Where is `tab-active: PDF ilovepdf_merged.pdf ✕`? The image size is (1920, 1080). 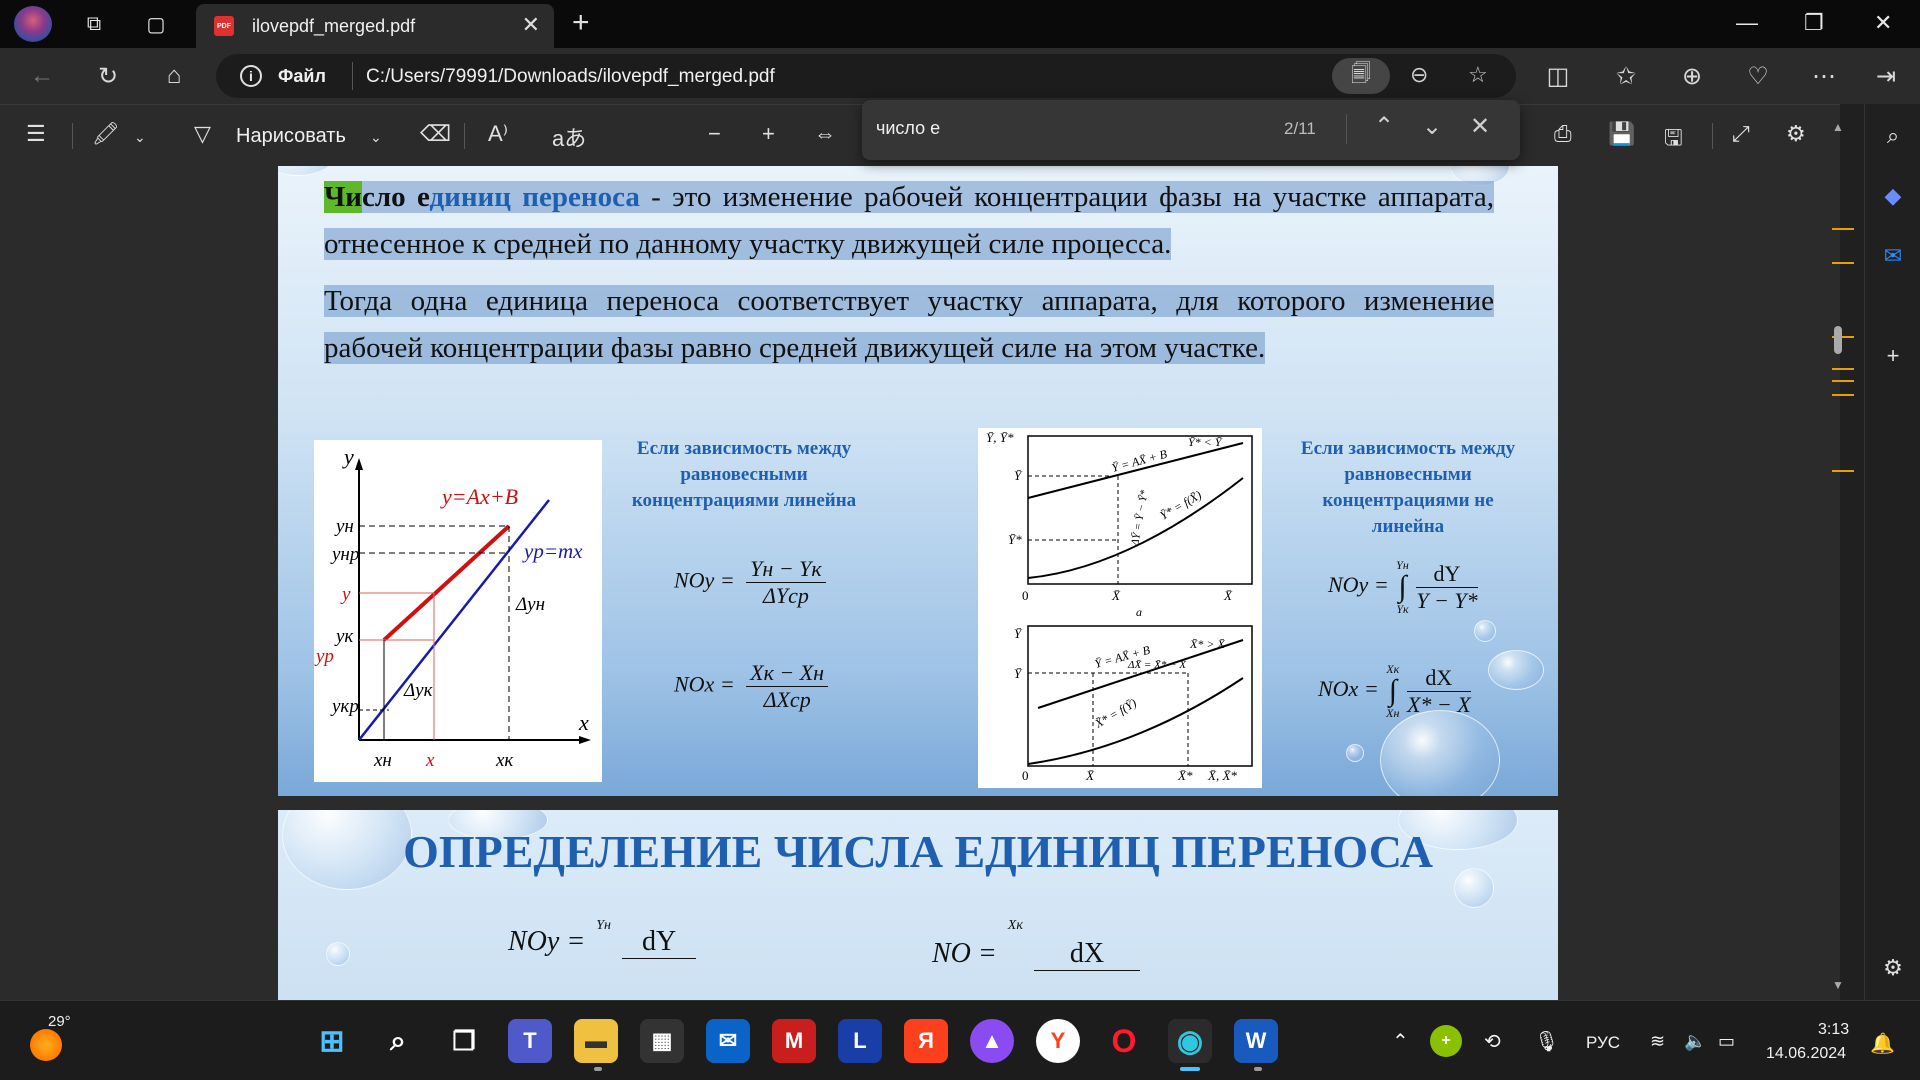 tab-active: PDF ilovepdf_merged.pdf ✕ is located at coordinates (375, 26).